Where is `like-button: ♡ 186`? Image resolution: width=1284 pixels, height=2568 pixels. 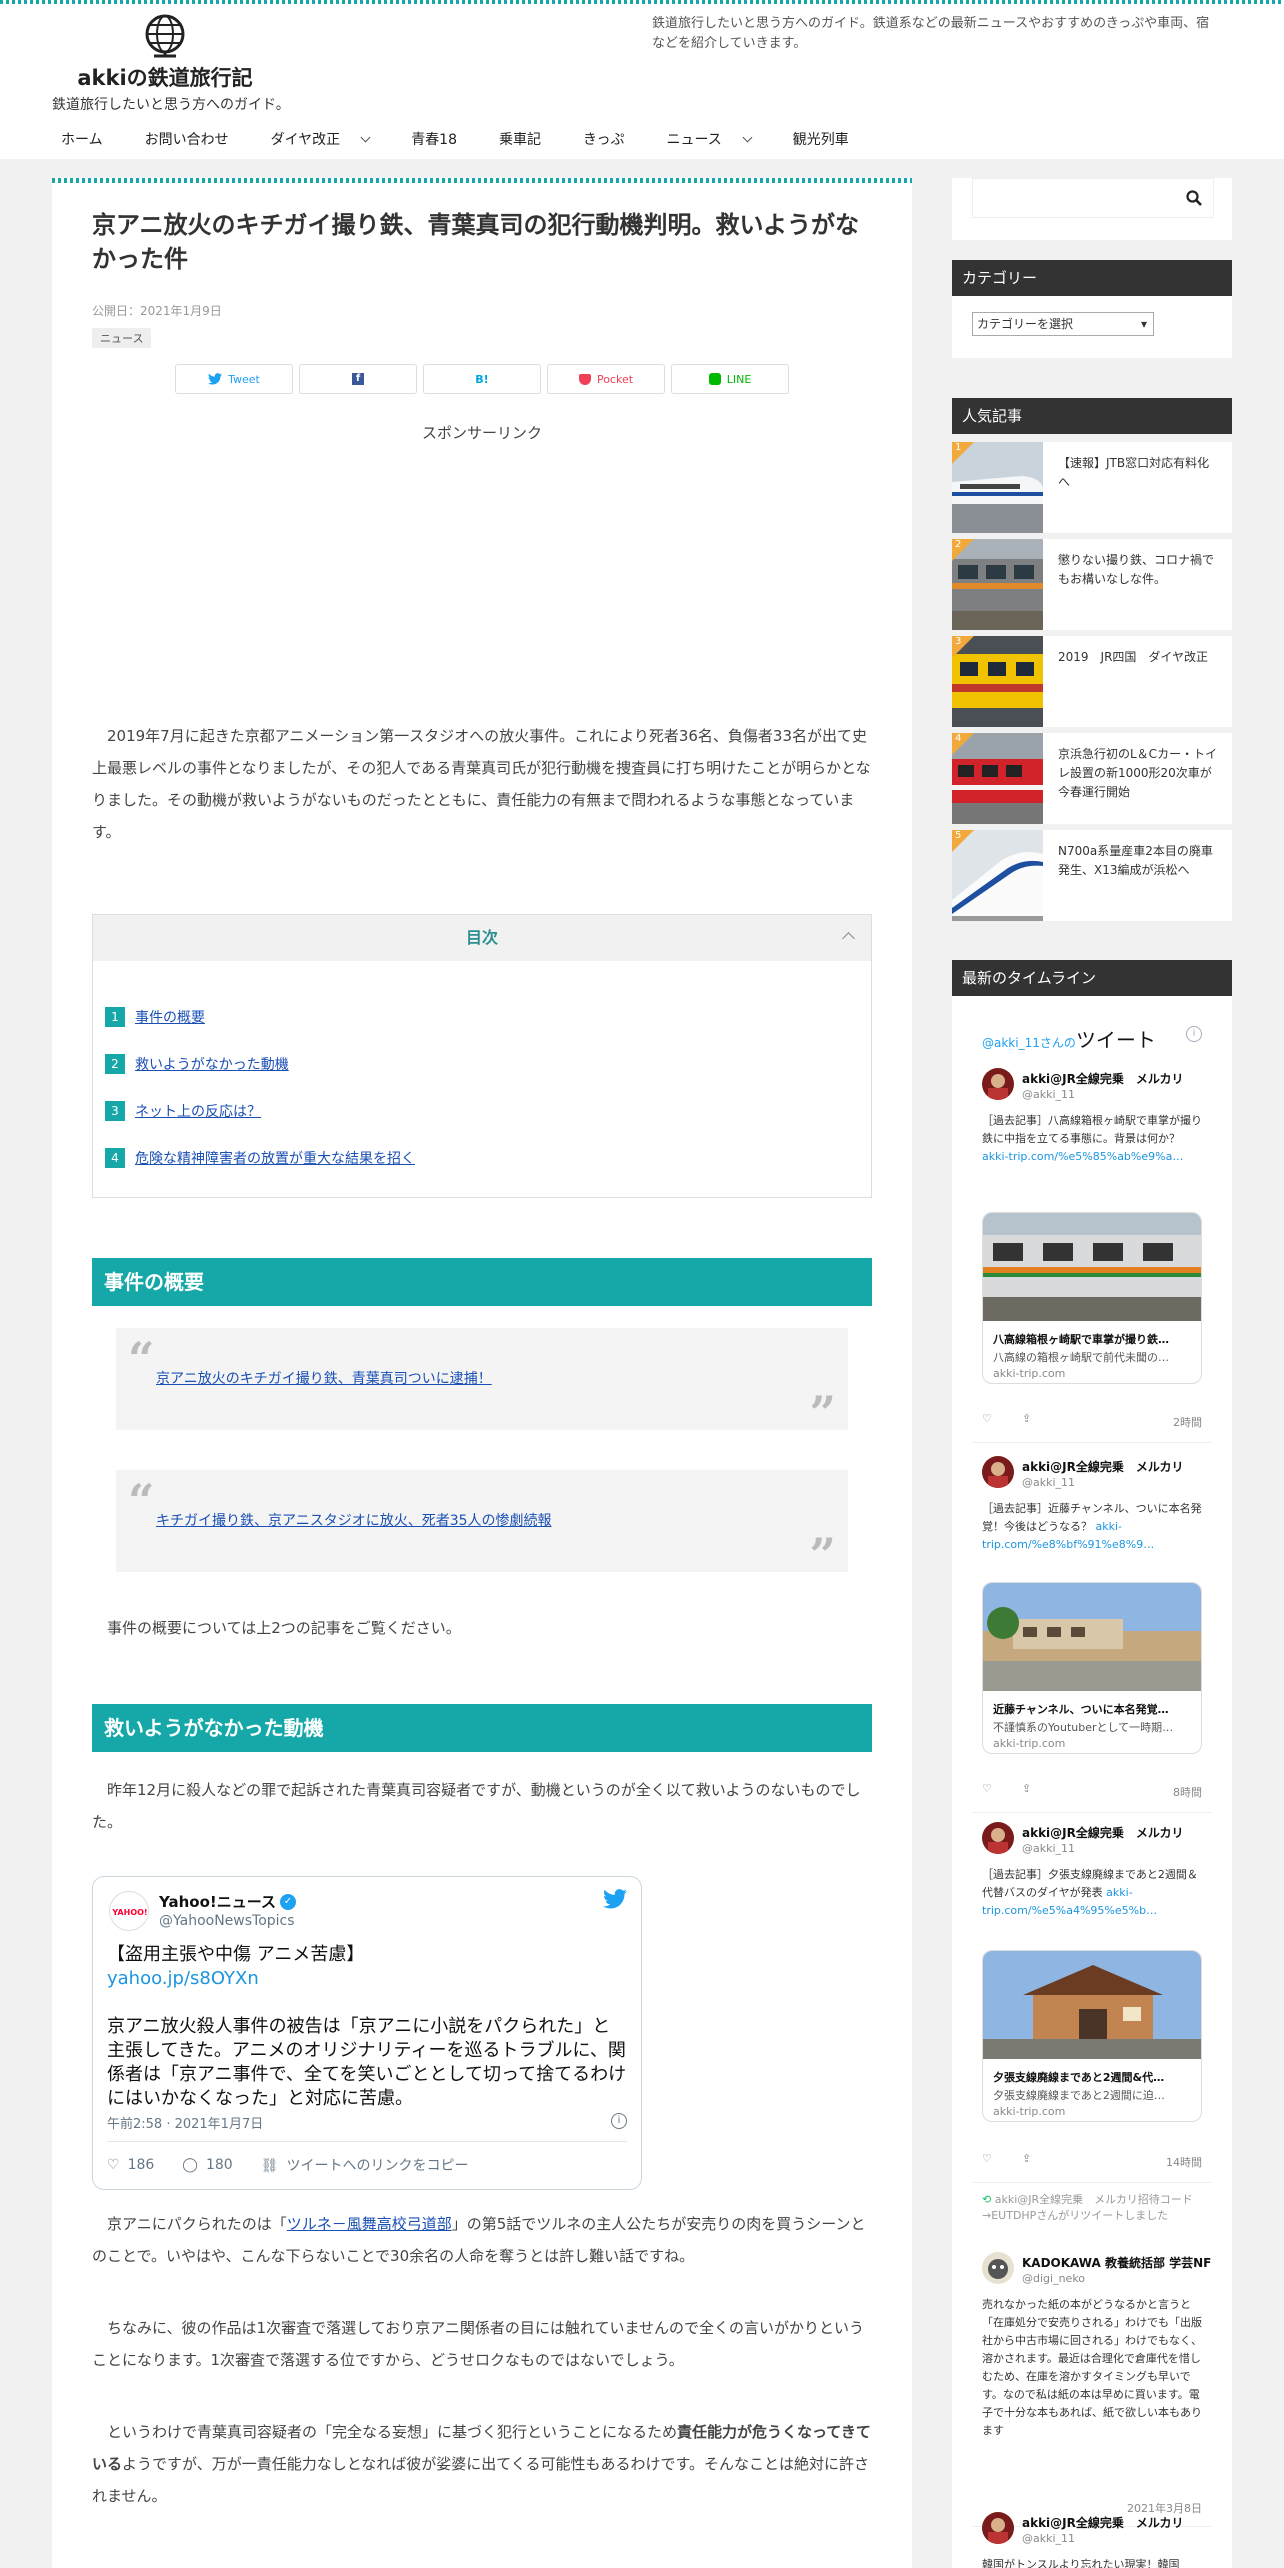
like-button: ♡ 186 is located at coordinates (130, 2165).